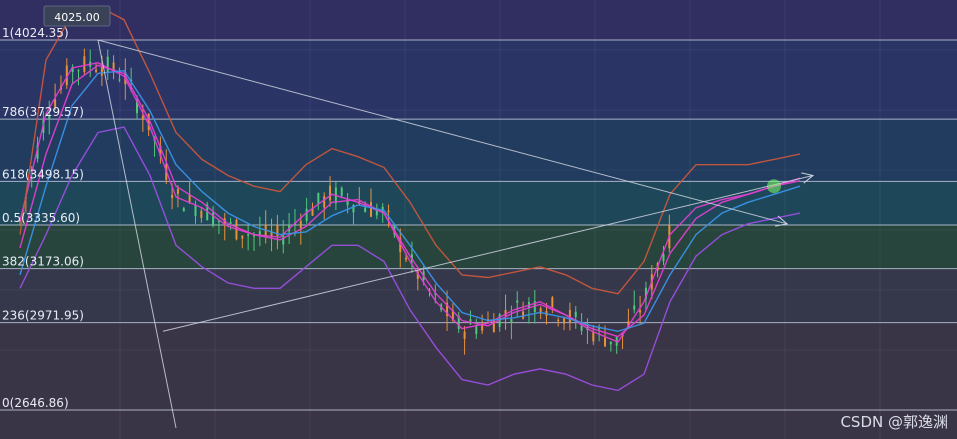  Describe the element at coordinates (43, 112) in the screenshot. I see `fib-level-label: 786(3729.57)` at that location.